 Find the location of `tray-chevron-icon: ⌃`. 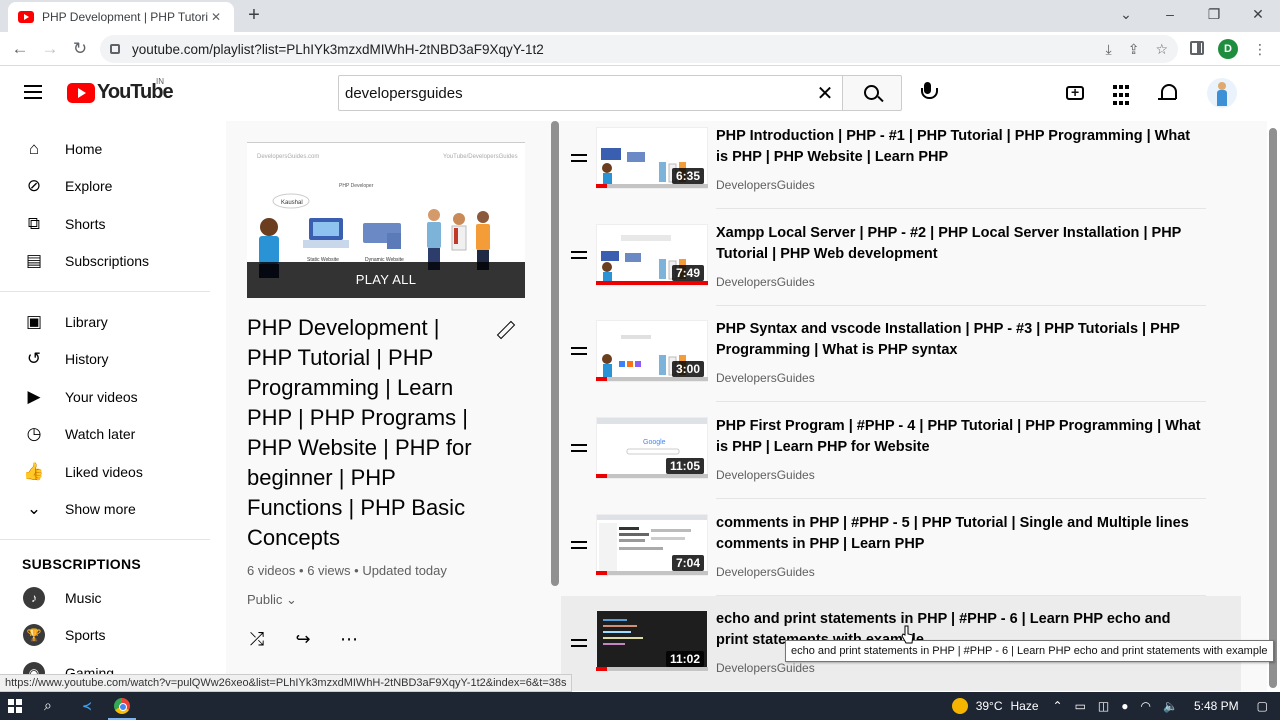

tray-chevron-icon: ⌃ is located at coordinates (1058, 706).